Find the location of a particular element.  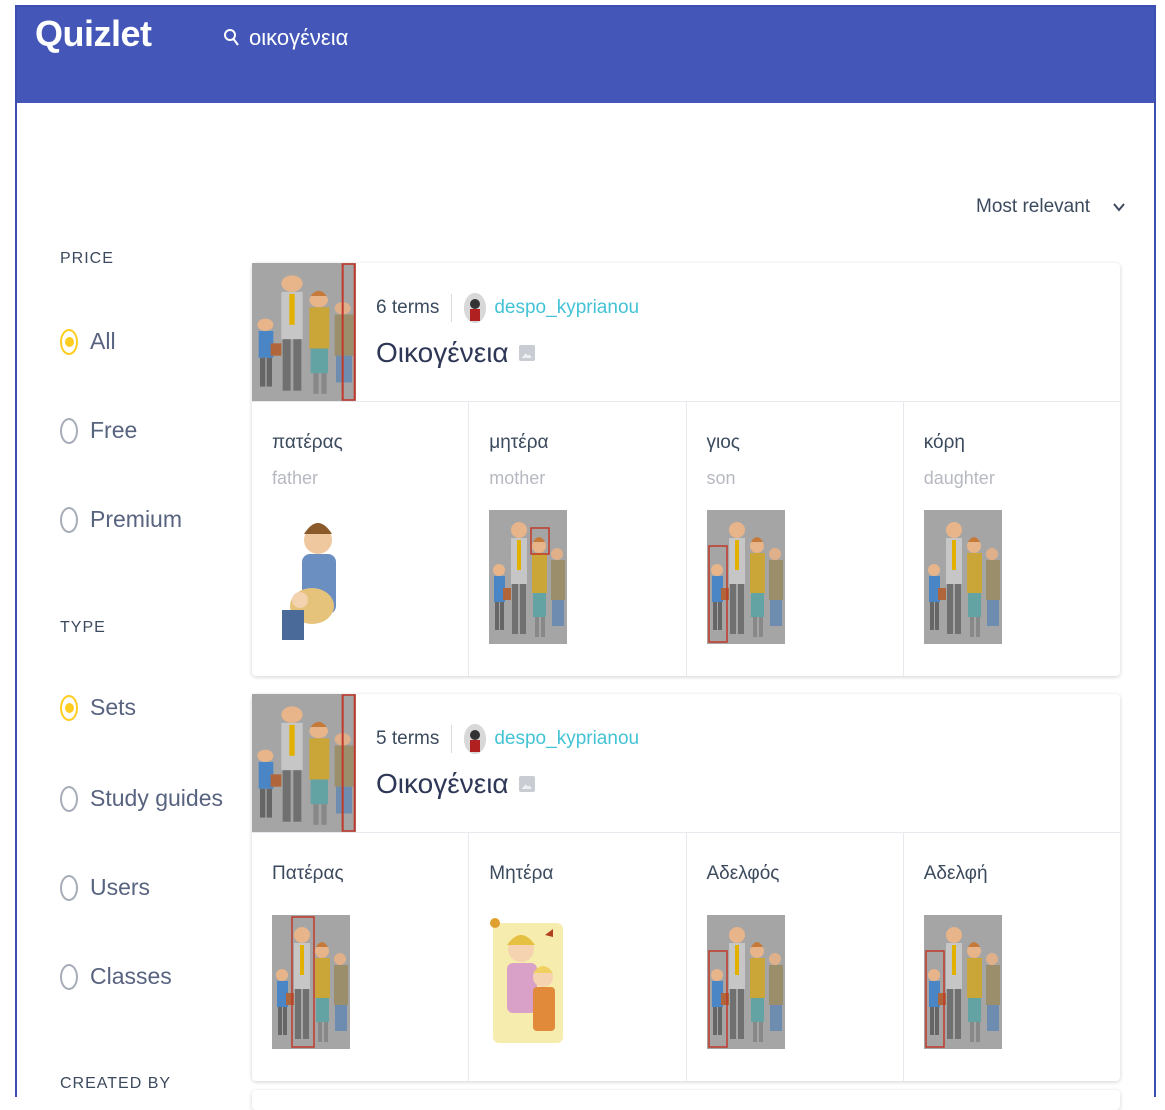

quizlet-logo: Quizlet is located at coordinates (93, 34).